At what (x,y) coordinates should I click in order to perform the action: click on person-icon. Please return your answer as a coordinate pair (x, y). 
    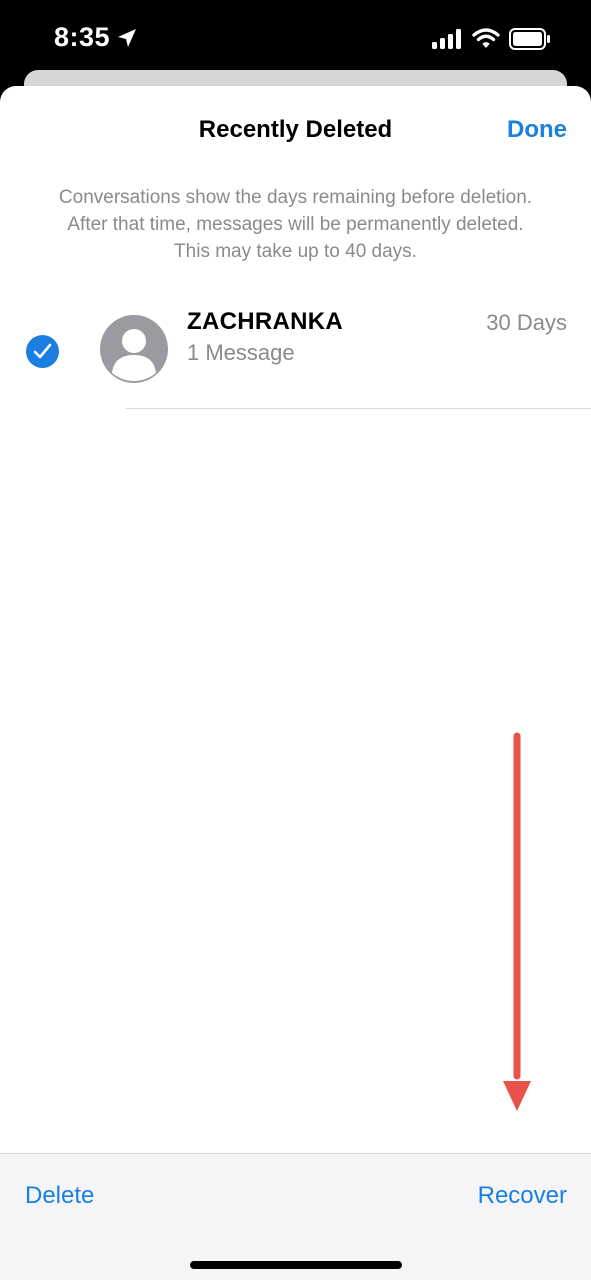
    Looking at the image, I should click on (134, 355).